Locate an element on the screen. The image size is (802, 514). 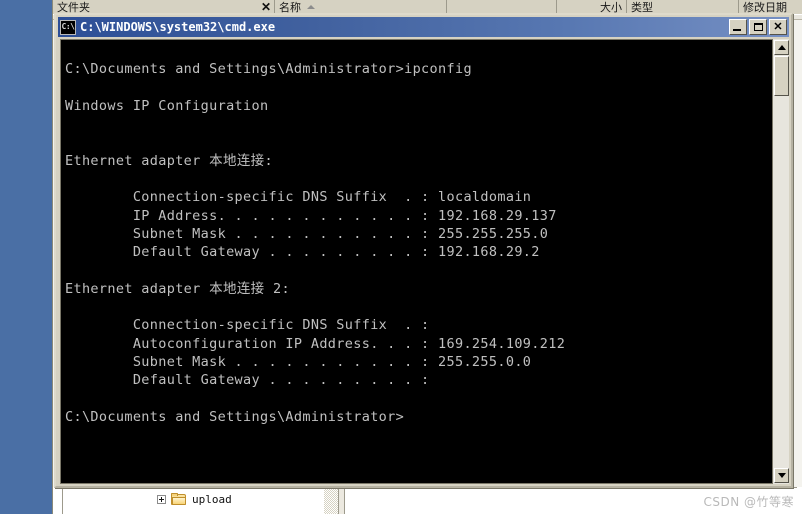
scroll-up-button is located at coordinates (781, 47).